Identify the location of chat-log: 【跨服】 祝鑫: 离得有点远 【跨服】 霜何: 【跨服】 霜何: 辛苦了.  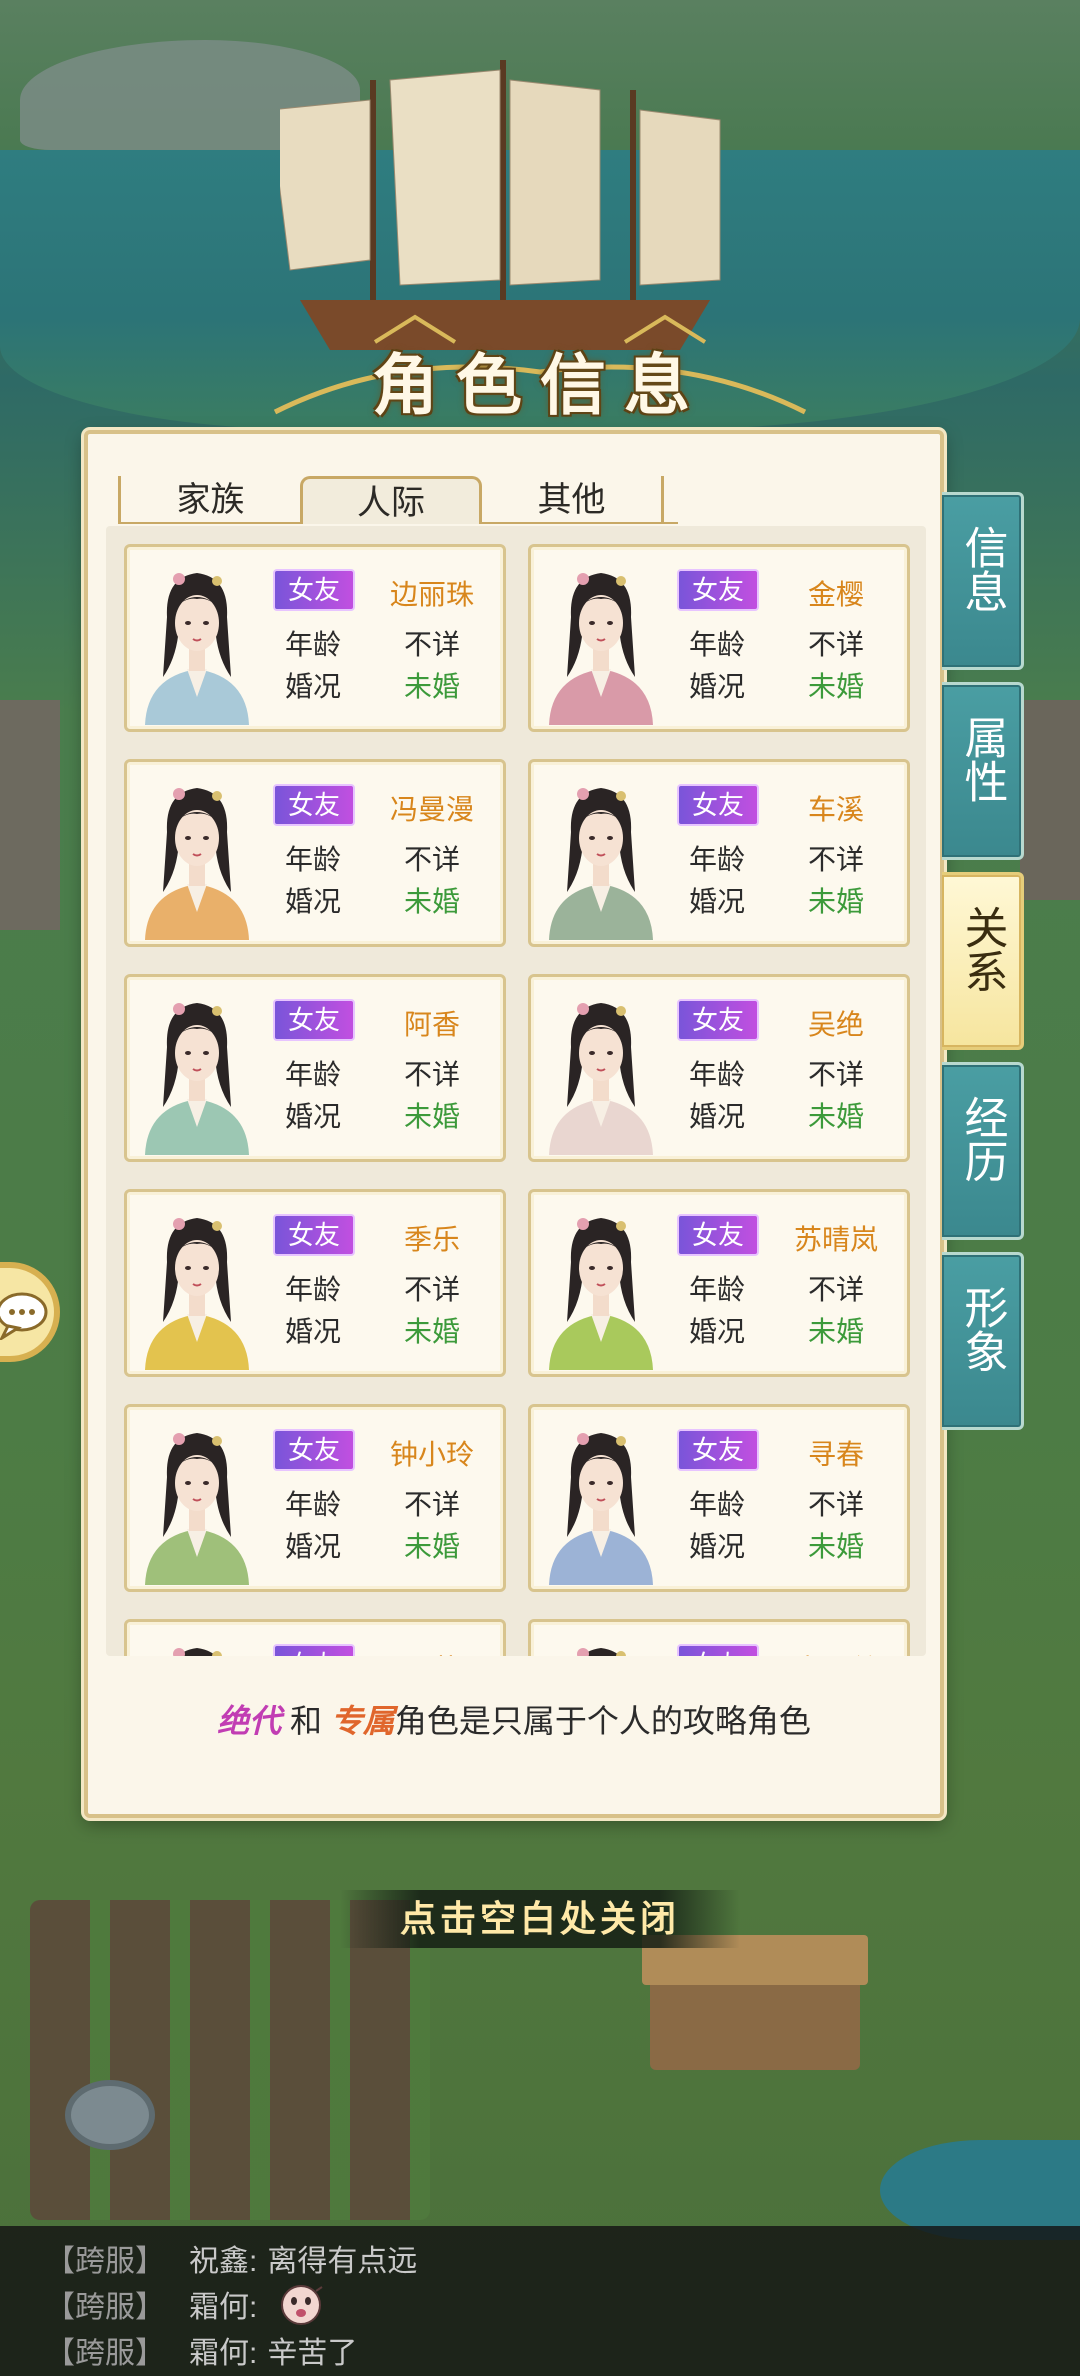
(540, 2301).